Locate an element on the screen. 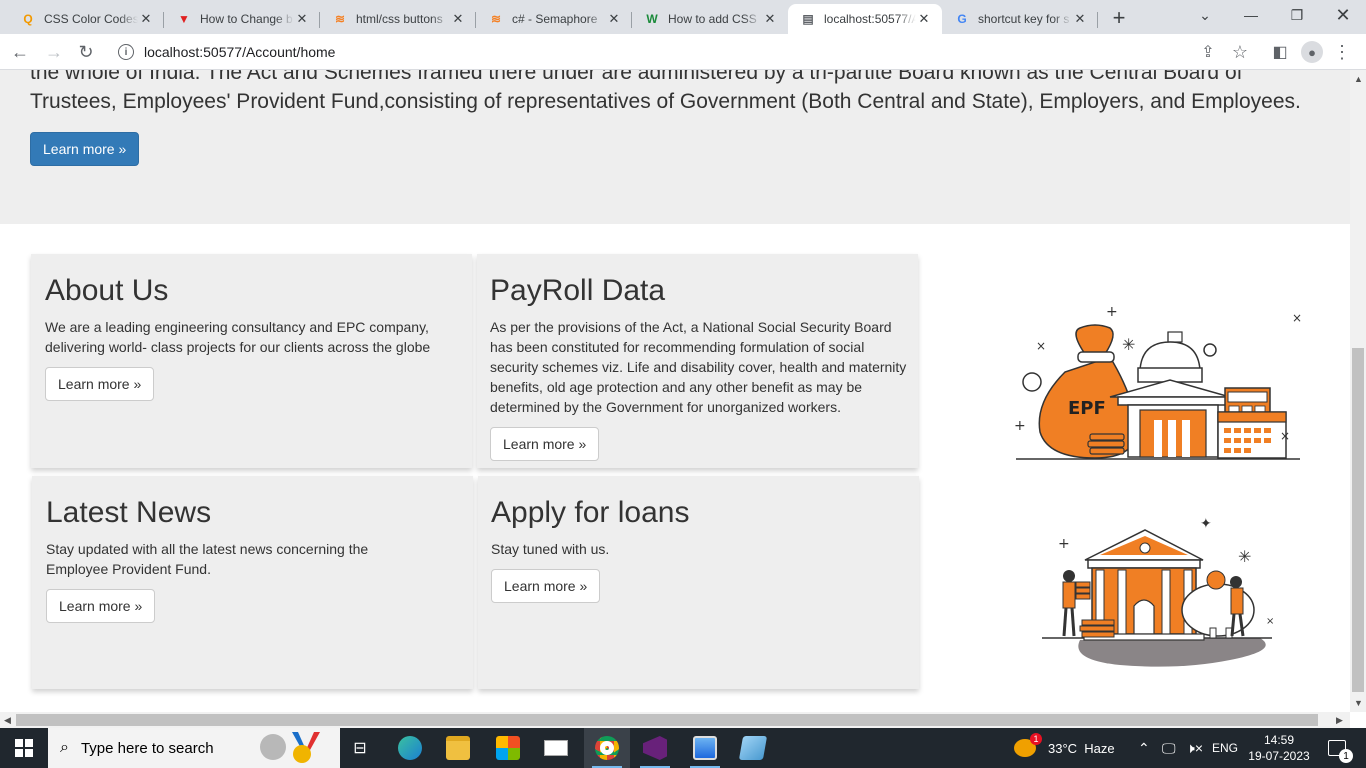 The width and height of the screenshot is (1366, 768). payroll-learn-more-button: Learn more » is located at coordinates (545, 444).